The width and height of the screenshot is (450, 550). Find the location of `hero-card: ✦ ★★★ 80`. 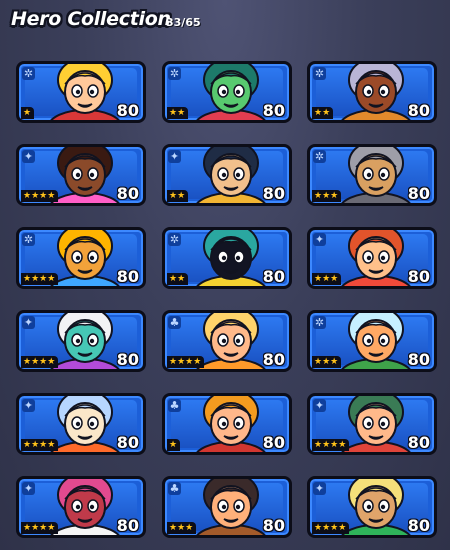

hero-card: ✦ ★★★ 80 is located at coordinates (372, 258).